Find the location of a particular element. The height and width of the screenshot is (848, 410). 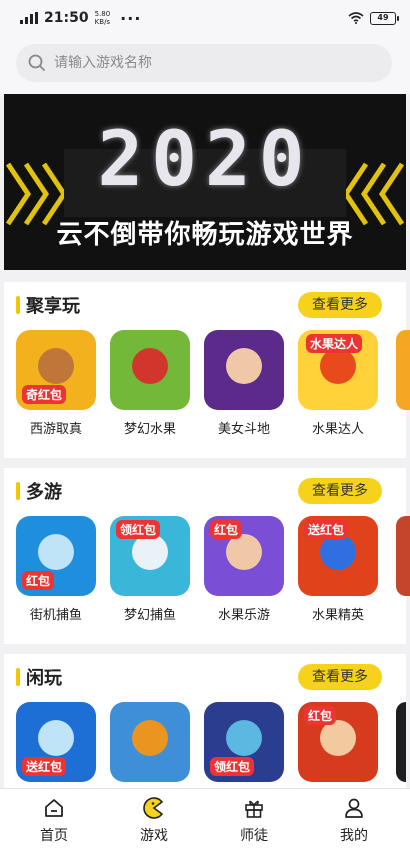

game-item: 送红包 is located at coordinates (56, 745).